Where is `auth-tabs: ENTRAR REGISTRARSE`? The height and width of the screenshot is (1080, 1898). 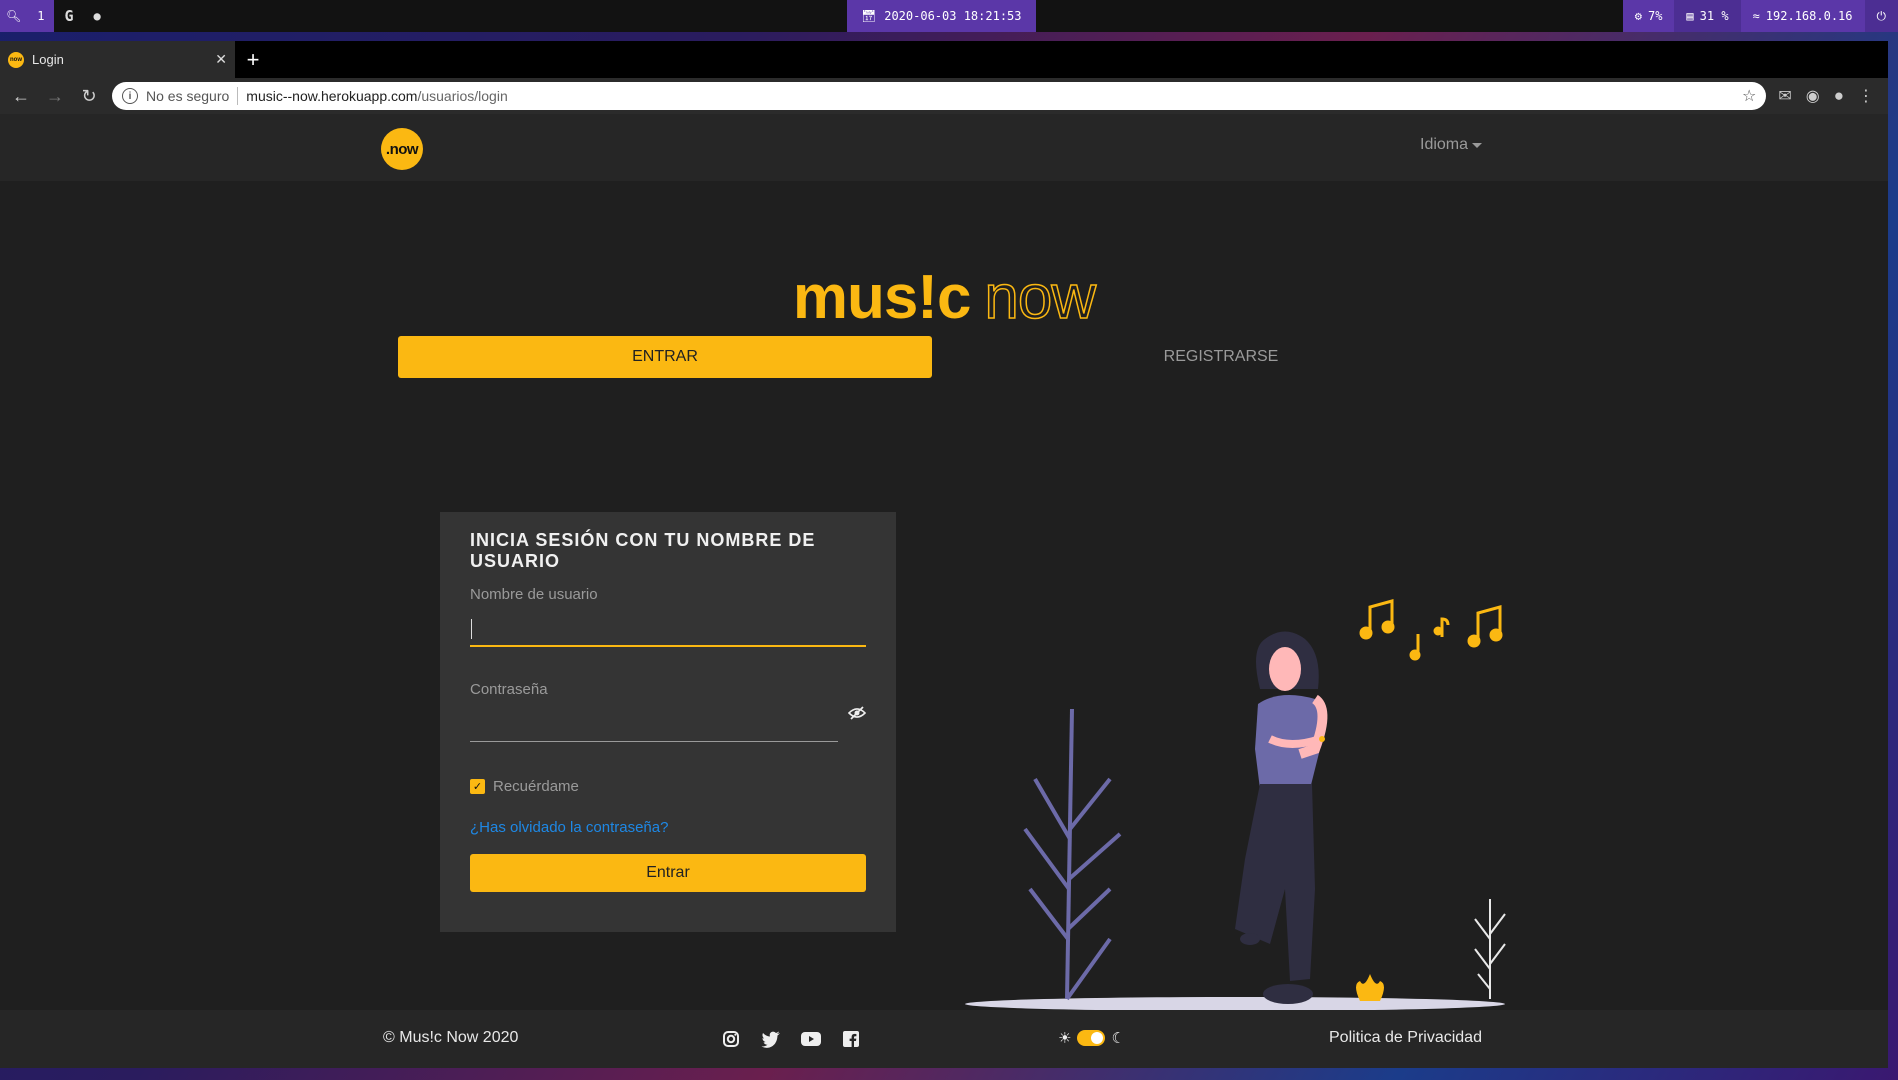
auth-tabs: ENTRAR REGISTRARSE is located at coordinates (934, 357).